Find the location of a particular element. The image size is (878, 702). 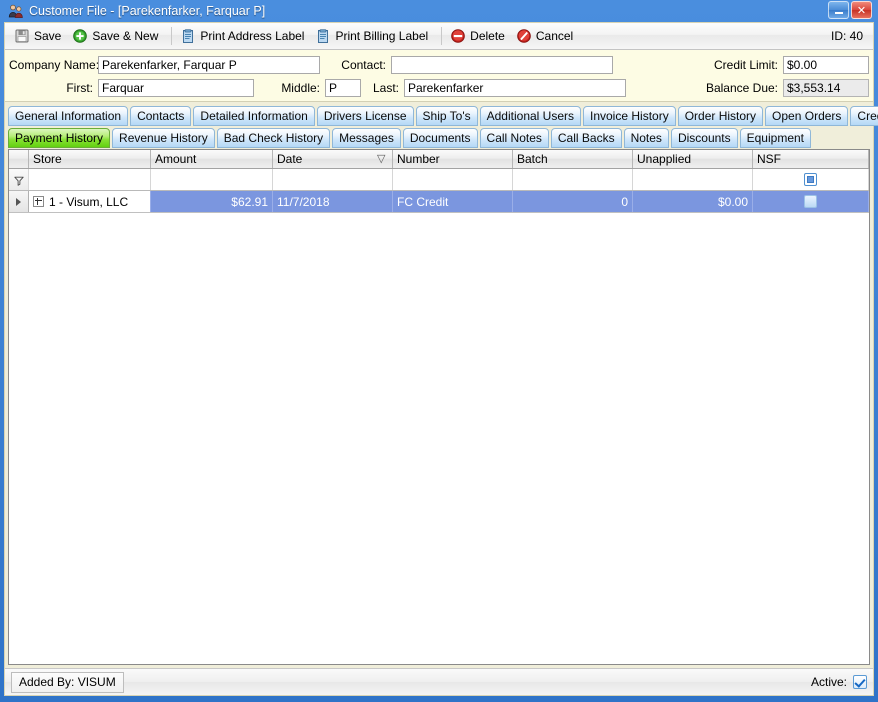

last-name-input is located at coordinates (515, 87).